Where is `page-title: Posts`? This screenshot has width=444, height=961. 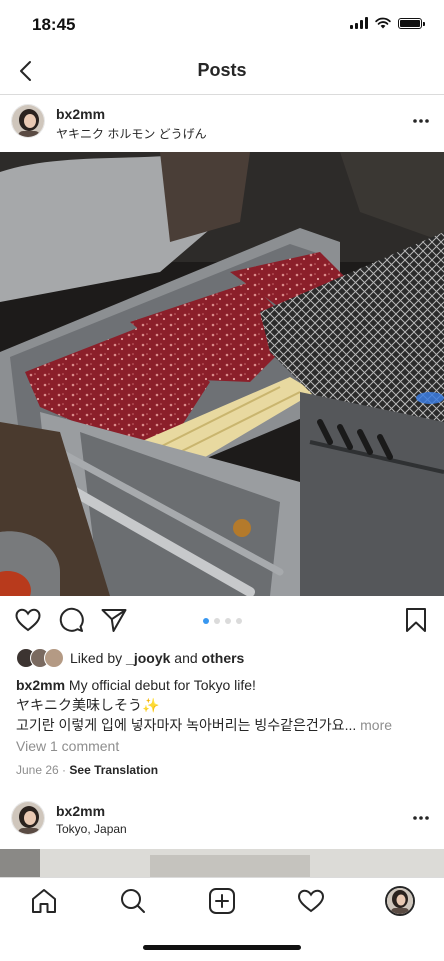 page-title: Posts is located at coordinates (222, 70).